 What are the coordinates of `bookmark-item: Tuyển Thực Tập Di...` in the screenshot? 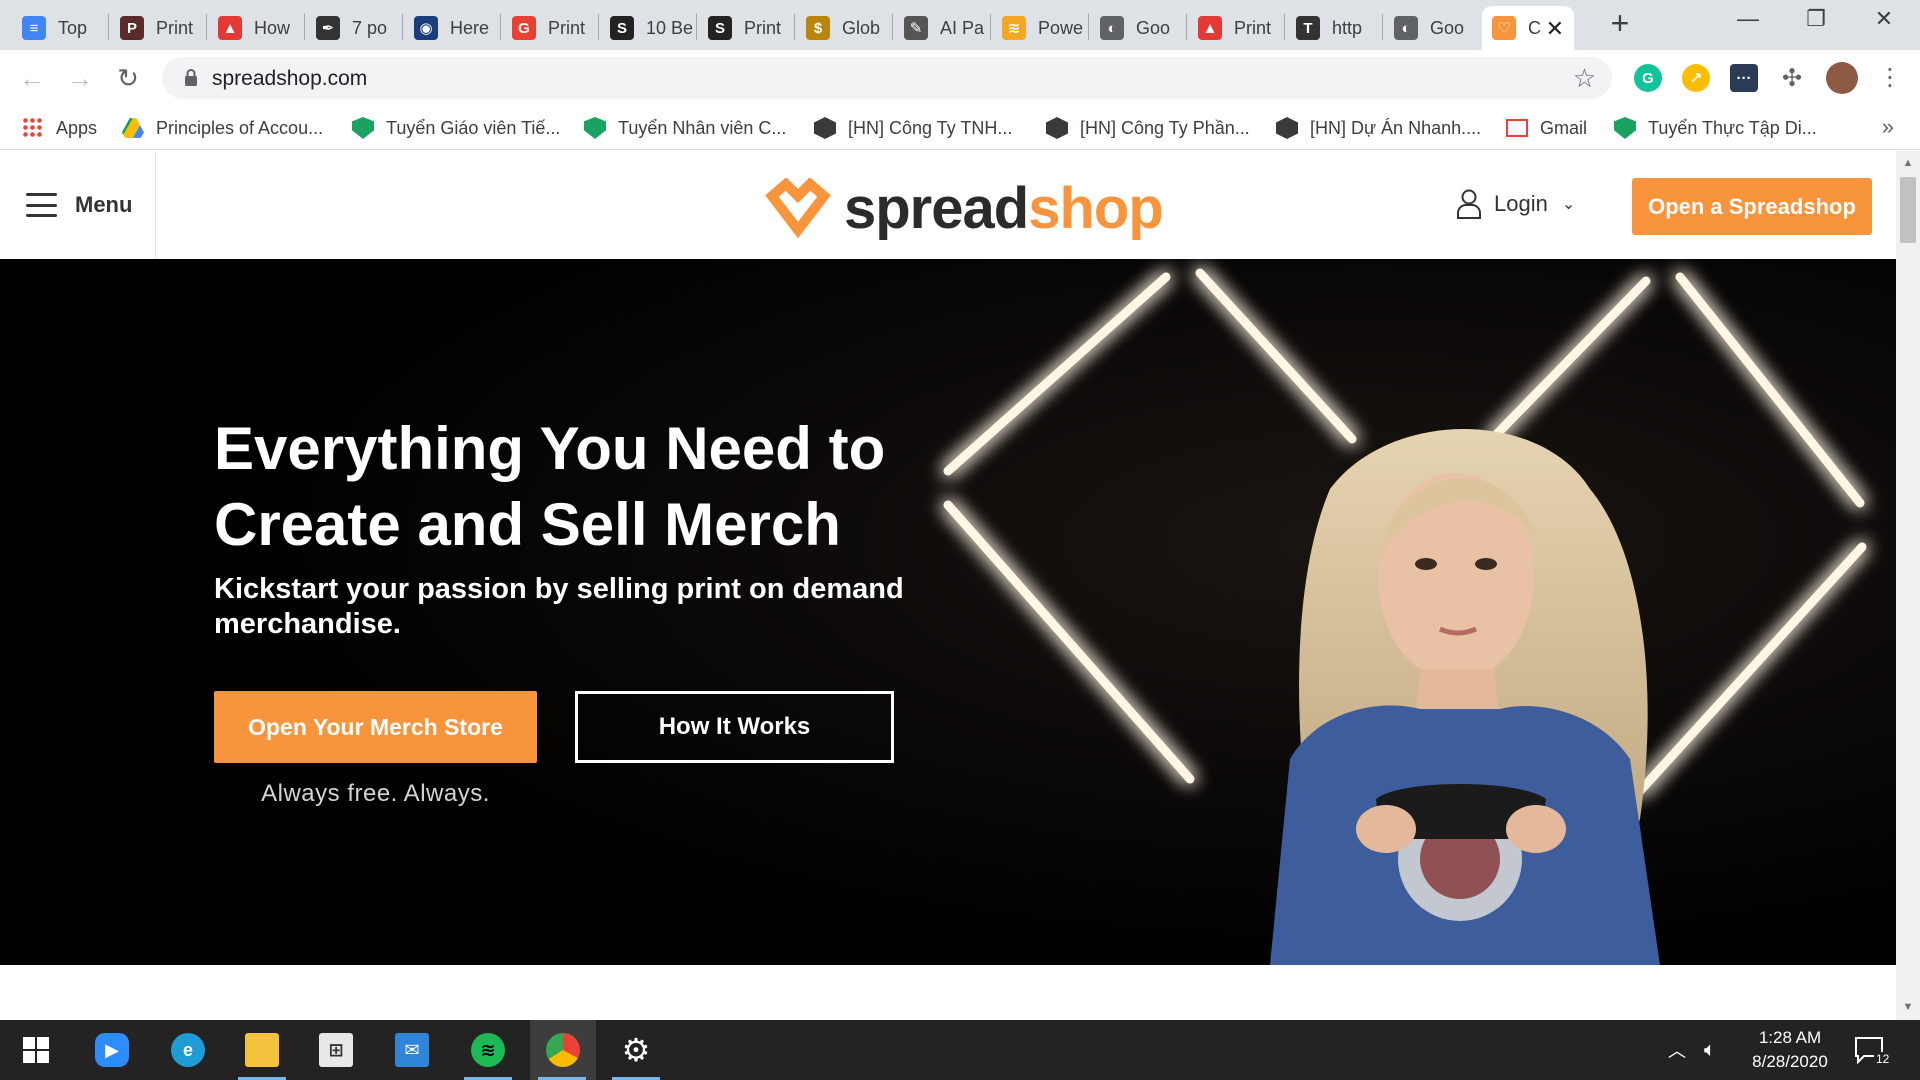 It's located at (1715, 128).